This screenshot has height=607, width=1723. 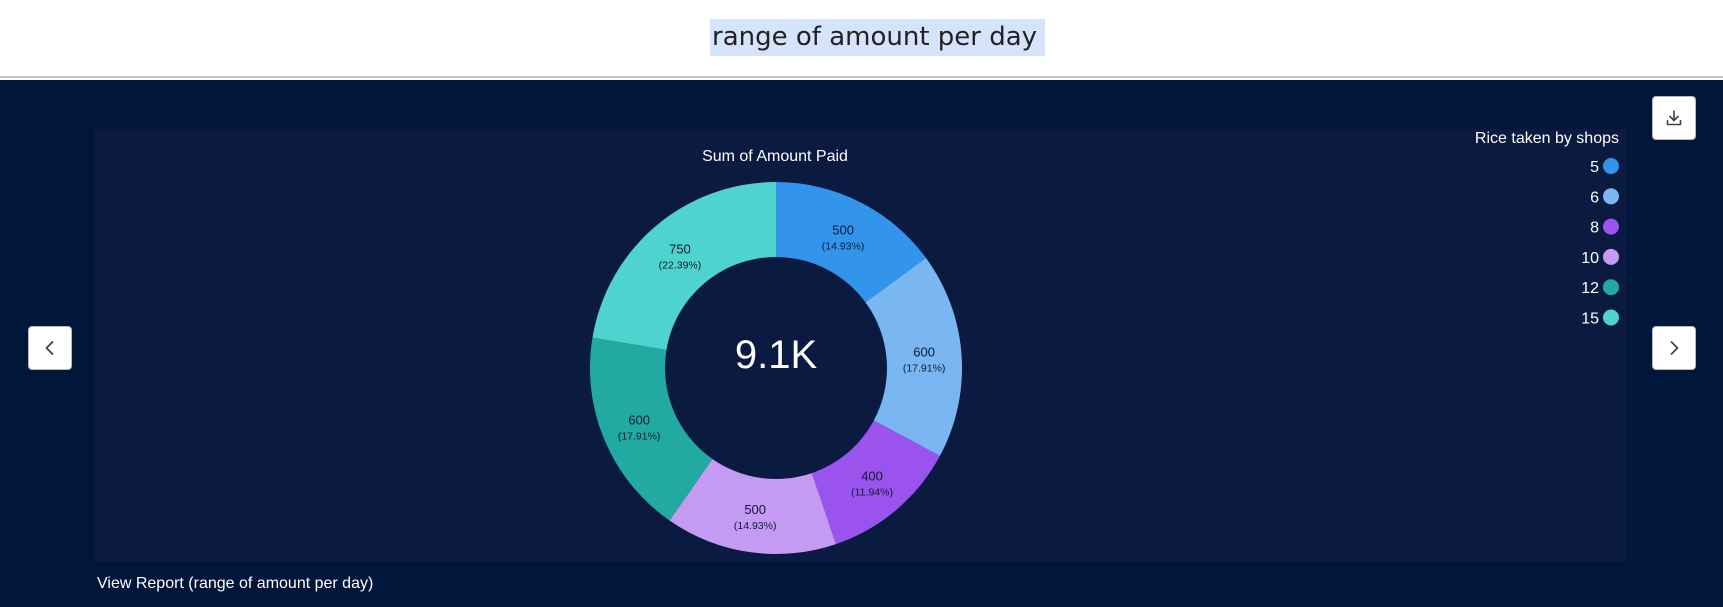 I want to click on legend-label: 6, so click(x=1594, y=197).